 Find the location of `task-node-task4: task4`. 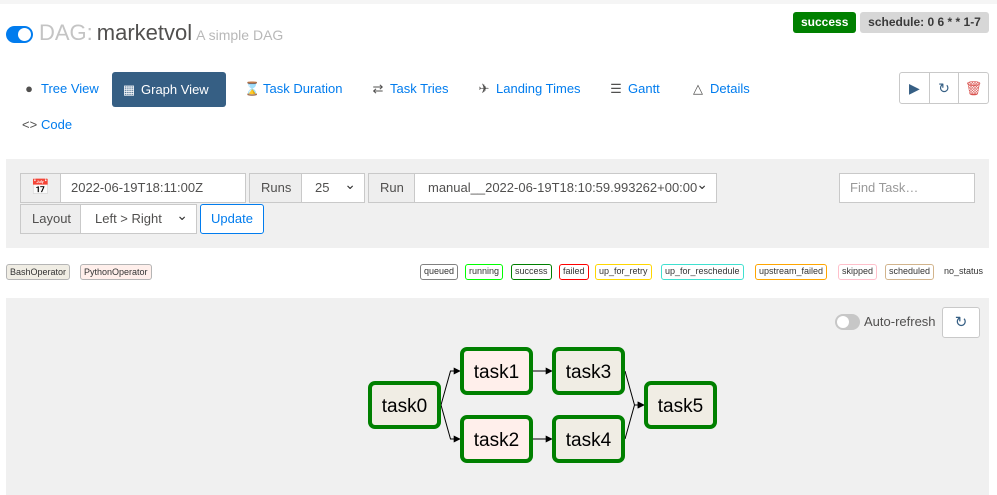

task-node-task4: task4 is located at coordinates (588, 439).